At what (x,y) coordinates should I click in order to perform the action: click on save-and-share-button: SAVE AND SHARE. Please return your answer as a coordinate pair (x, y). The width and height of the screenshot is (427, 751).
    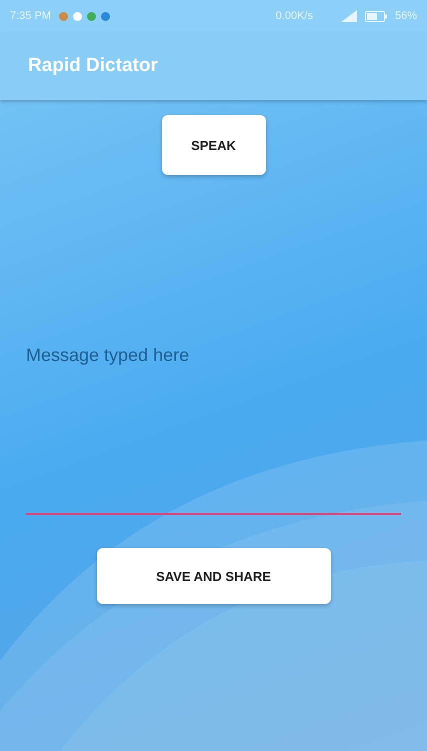
    Looking at the image, I should click on (213, 576).